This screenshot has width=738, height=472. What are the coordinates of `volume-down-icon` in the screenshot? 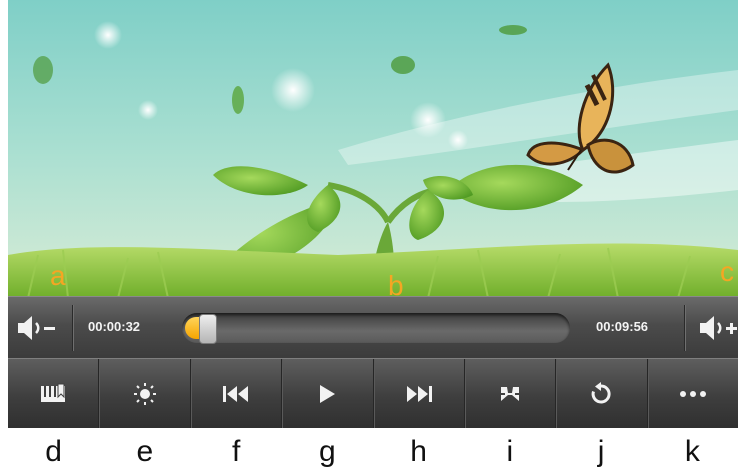 It's located at (36, 328).